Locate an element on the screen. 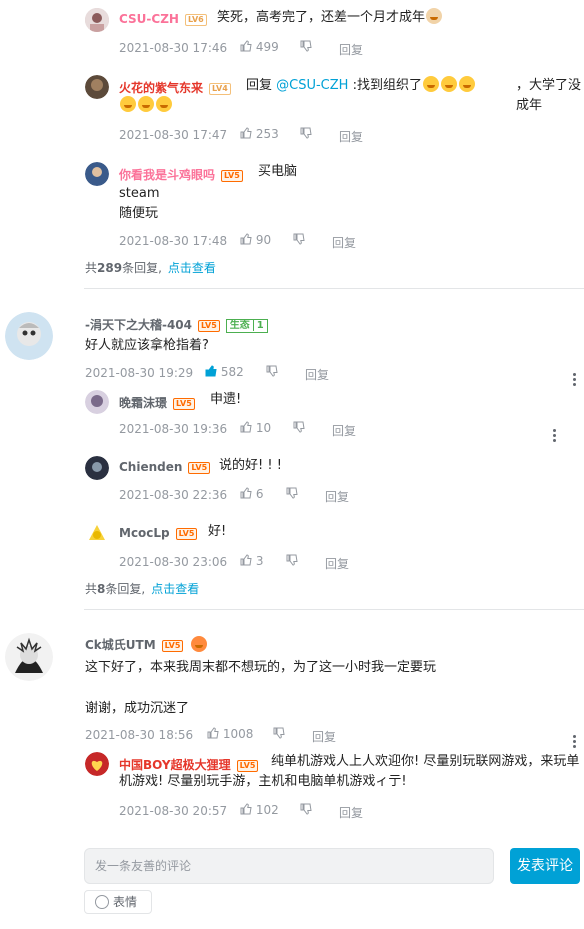 This screenshot has height=929, width=584. username: 你看我是斗鸡眼吗 LV5 is located at coordinates (181, 174).